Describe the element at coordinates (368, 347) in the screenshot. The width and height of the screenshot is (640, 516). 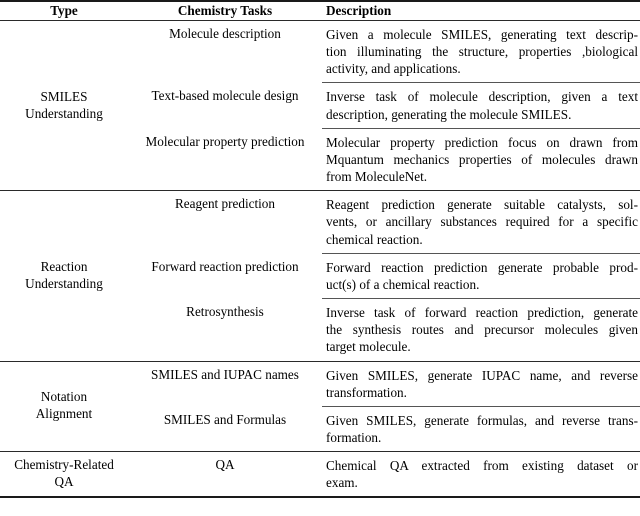
I see `description-line: target molecule.` at that location.